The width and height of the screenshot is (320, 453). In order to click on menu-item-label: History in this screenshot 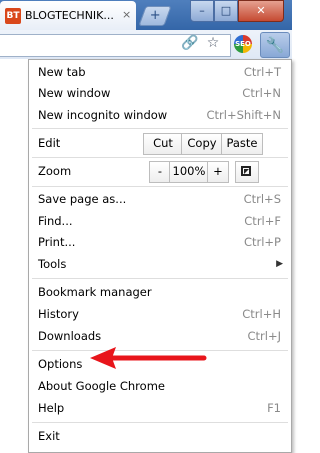, I will do `click(58, 314)`.